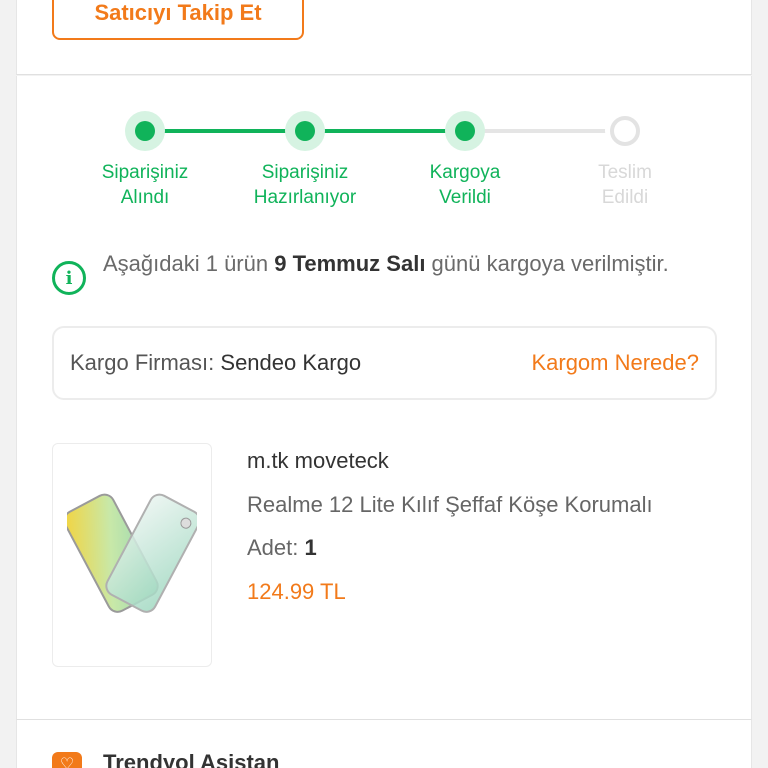  Describe the element at coordinates (465, 131) in the screenshot. I see `step-shipped-icon` at that location.